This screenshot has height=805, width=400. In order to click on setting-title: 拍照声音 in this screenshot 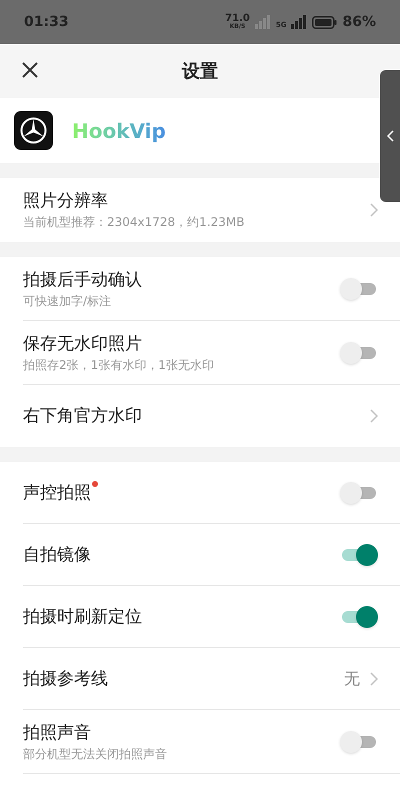, I will do `click(57, 733)`.